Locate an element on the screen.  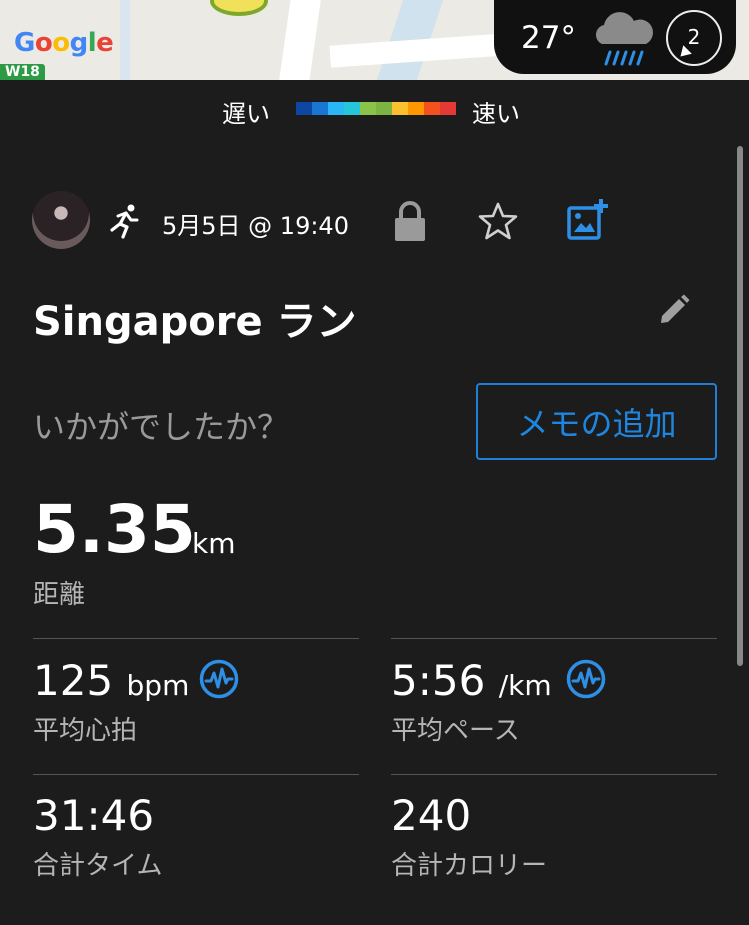
compass-value: 2 is located at coordinates (694, 37).